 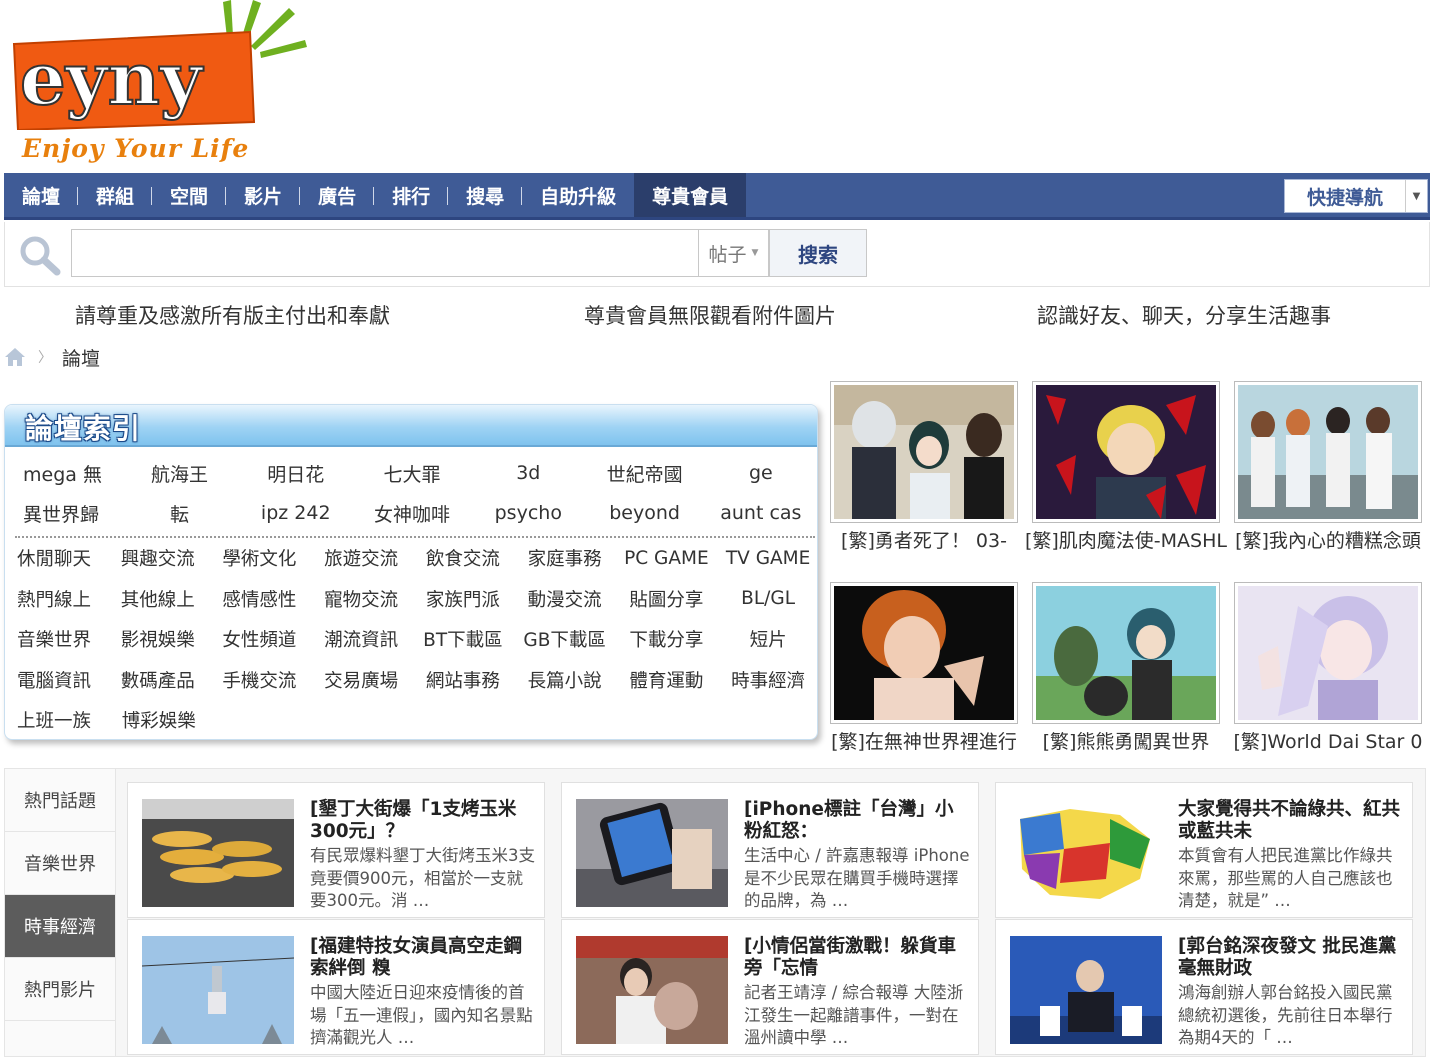 I want to click on thumb-caption: [繁]肌肉魔法使-MASHL, so click(x=1126, y=541).